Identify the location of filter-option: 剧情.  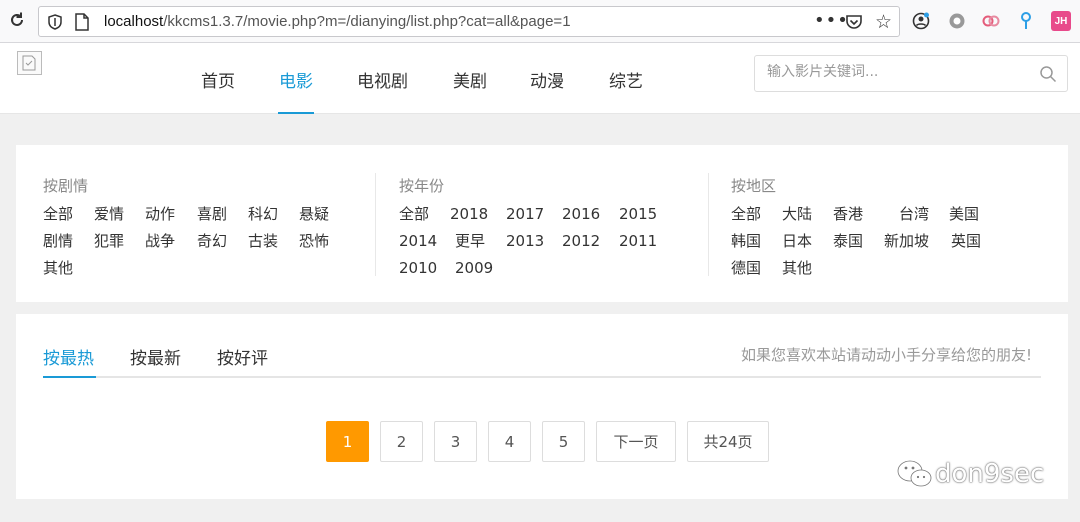
(68, 240).